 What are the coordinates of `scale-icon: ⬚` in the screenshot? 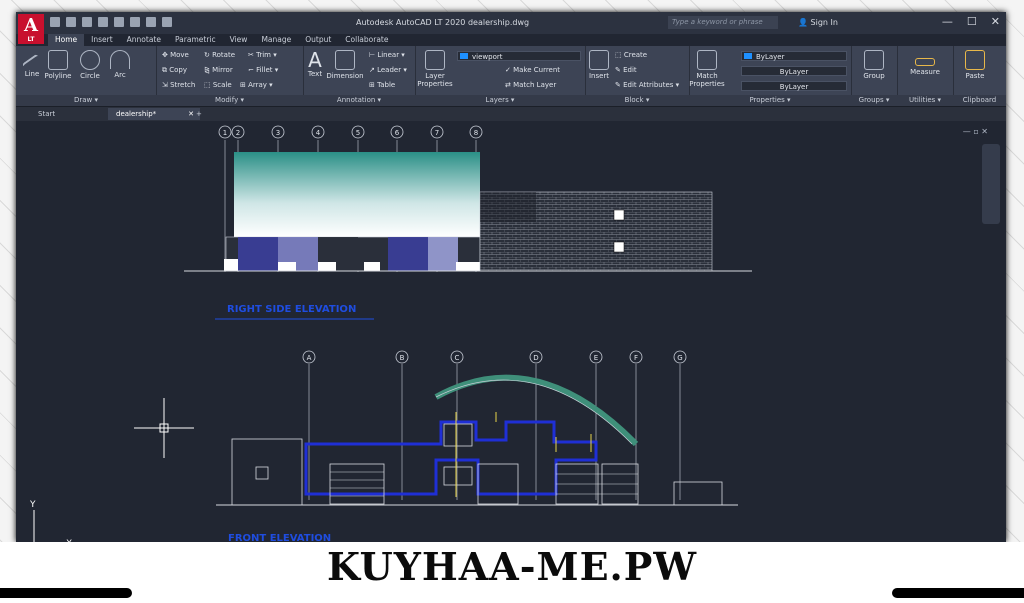 It's located at (208, 85).